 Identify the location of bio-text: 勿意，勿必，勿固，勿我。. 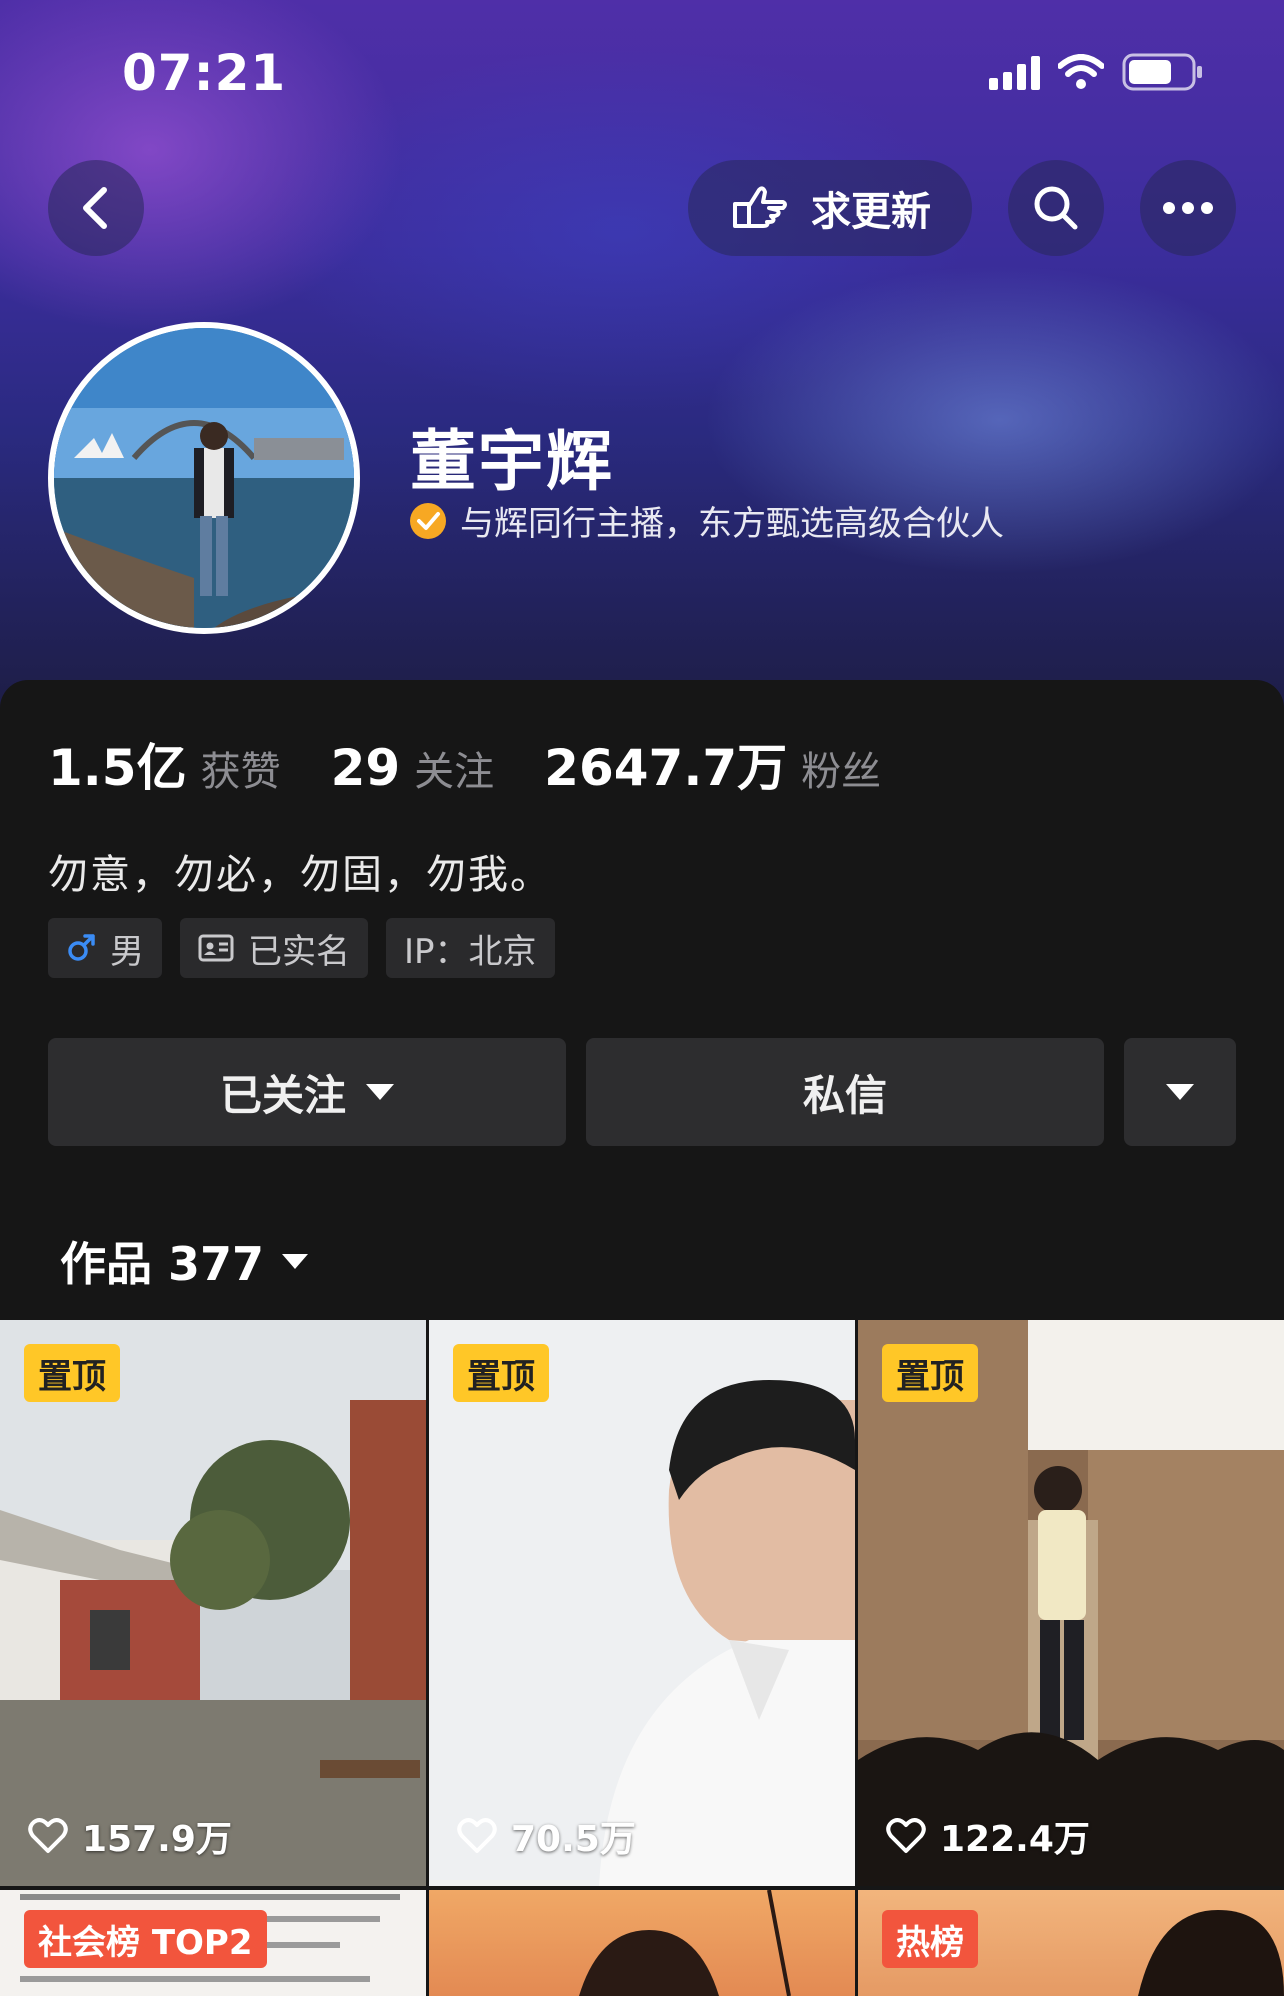
(300, 875).